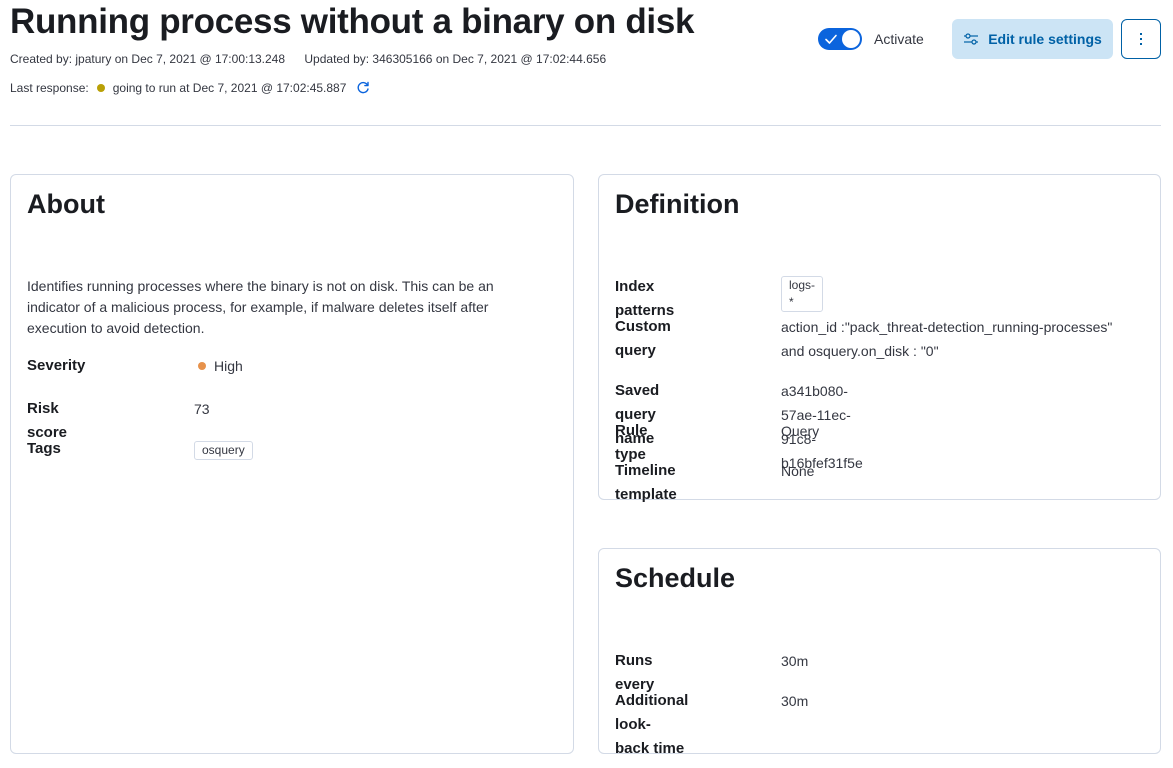  What do you see at coordinates (228, 366) in the screenshot?
I see `severity-value: High` at bounding box center [228, 366].